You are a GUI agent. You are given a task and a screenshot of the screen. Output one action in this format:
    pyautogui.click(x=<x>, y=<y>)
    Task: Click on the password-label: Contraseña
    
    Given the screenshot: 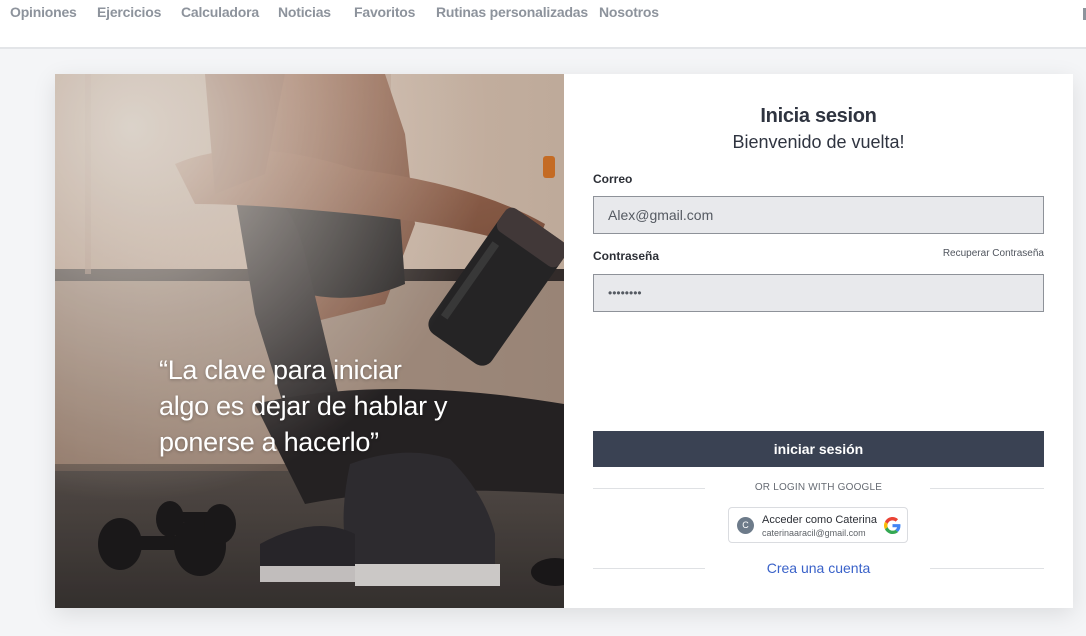 What is the action you would take?
    pyautogui.click(x=626, y=256)
    